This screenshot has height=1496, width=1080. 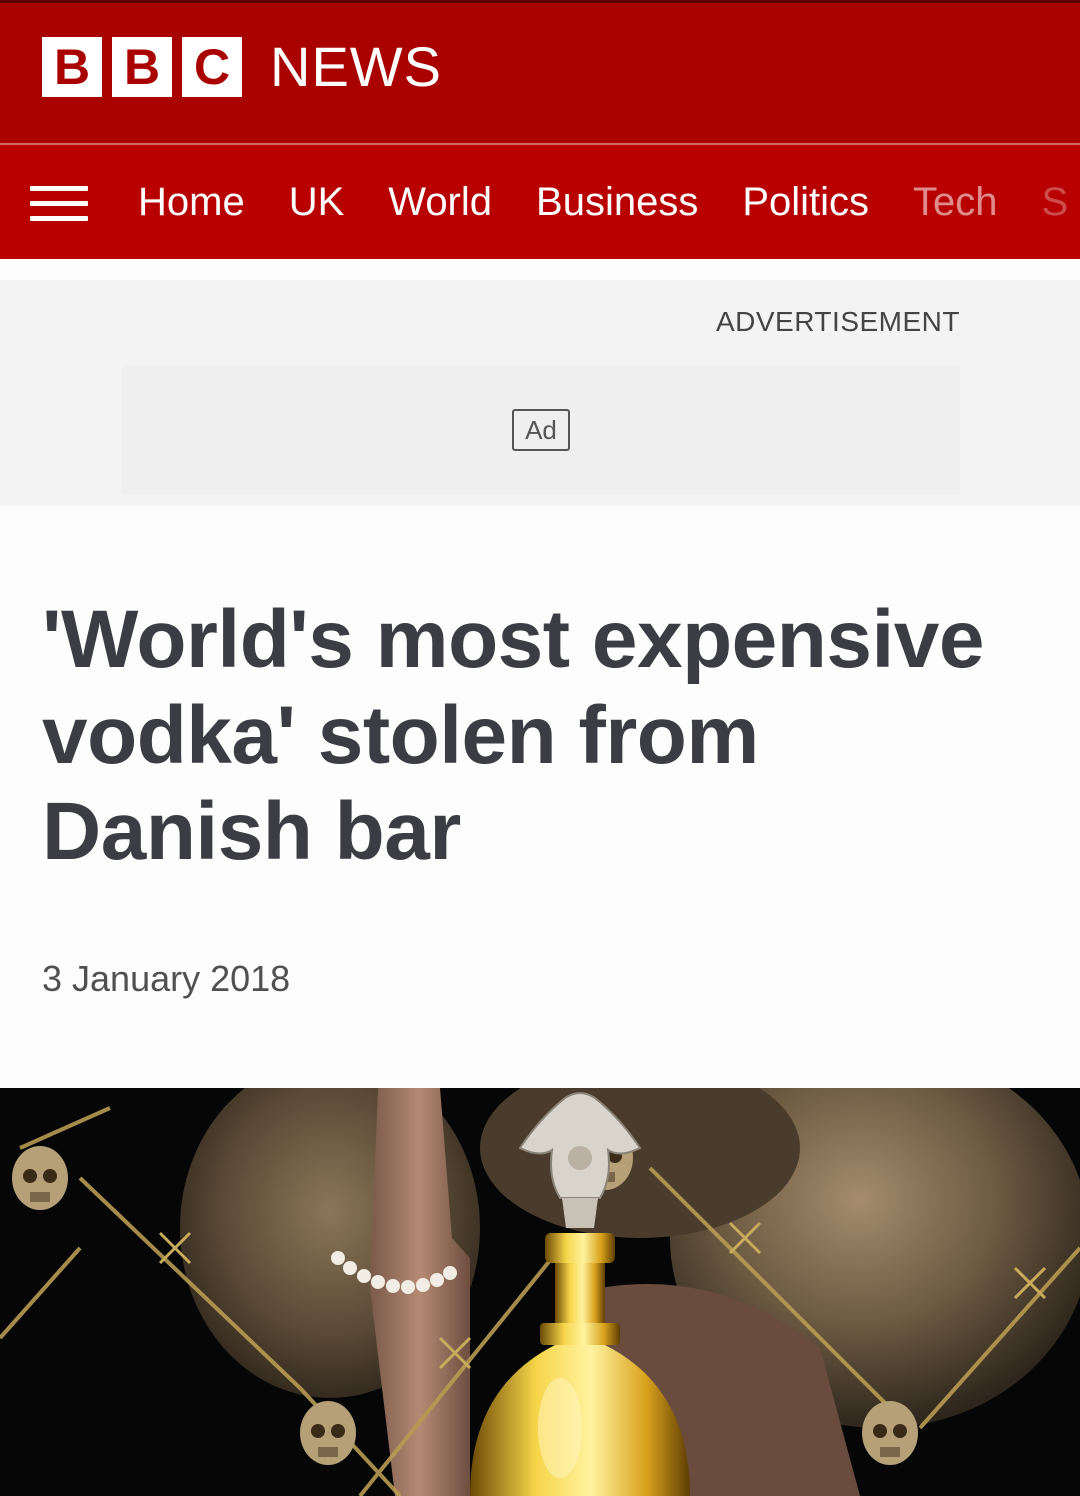 What do you see at coordinates (166, 978) in the screenshot?
I see `article-date: 3 January 2018` at bounding box center [166, 978].